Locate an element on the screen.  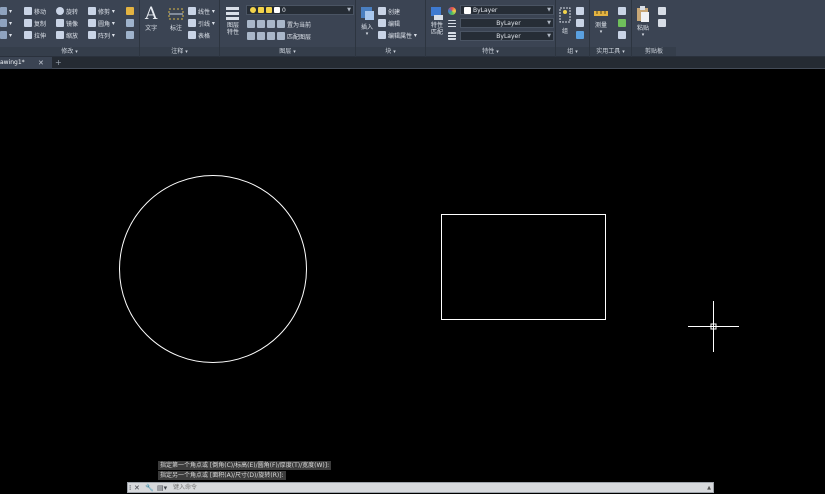
lineweight-icon is located at coordinates (452, 36).